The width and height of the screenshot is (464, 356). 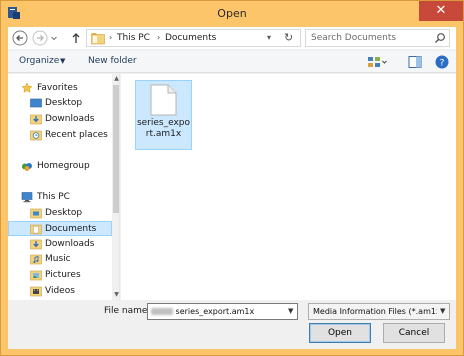 What do you see at coordinates (36, 229) in the screenshot?
I see `documents-icon` at bounding box center [36, 229].